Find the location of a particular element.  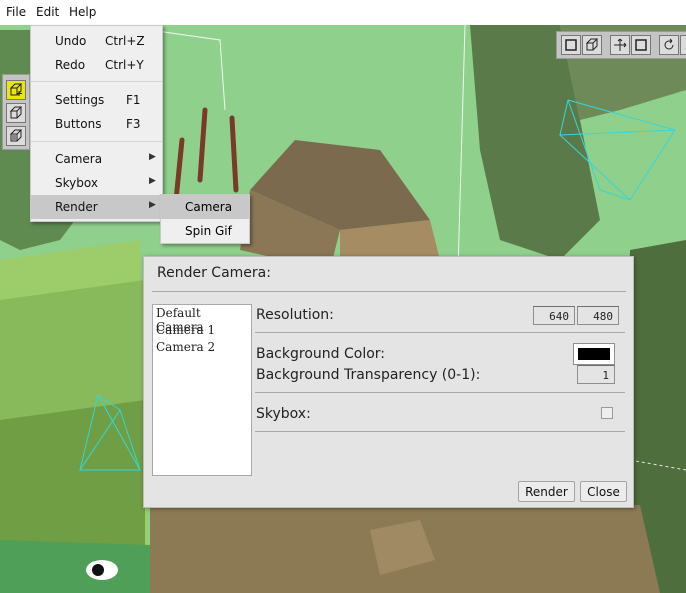

rotate-icon is located at coordinates (669, 45).